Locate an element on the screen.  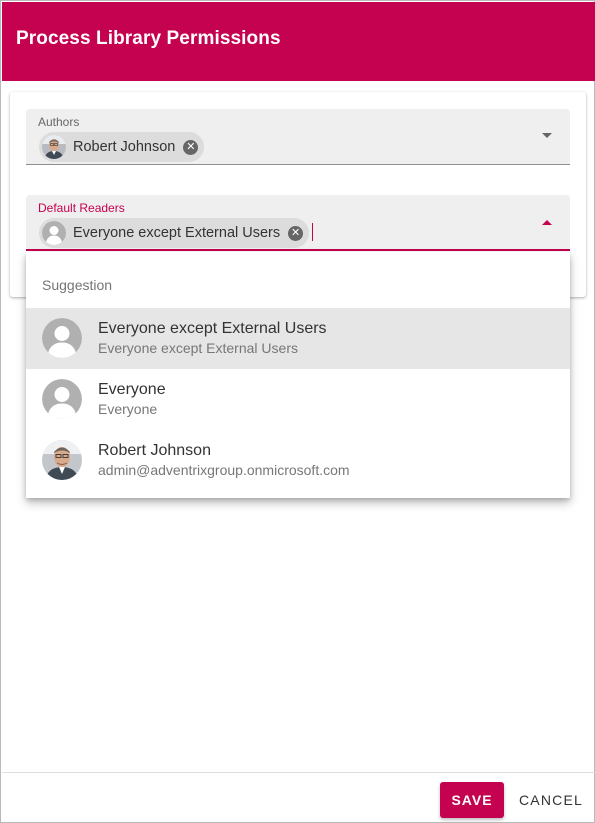
suggestion-secondary-text: admin@adventrixgroup.onmicrosoft.com is located at coordinates (224, 470).